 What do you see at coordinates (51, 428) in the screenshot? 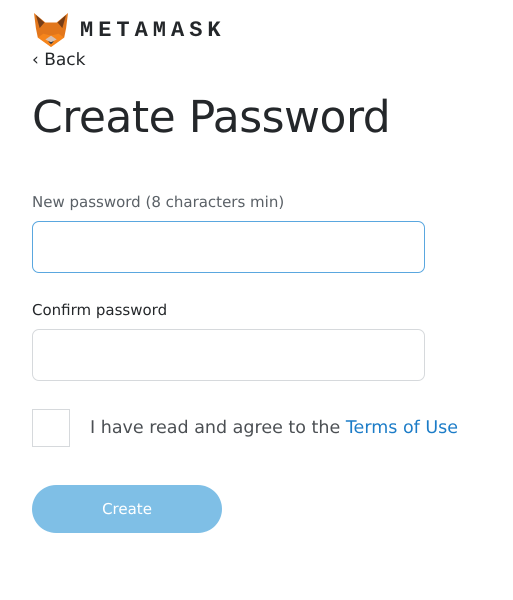
I see `agree-checkbox` at bounding box center [51, 428].